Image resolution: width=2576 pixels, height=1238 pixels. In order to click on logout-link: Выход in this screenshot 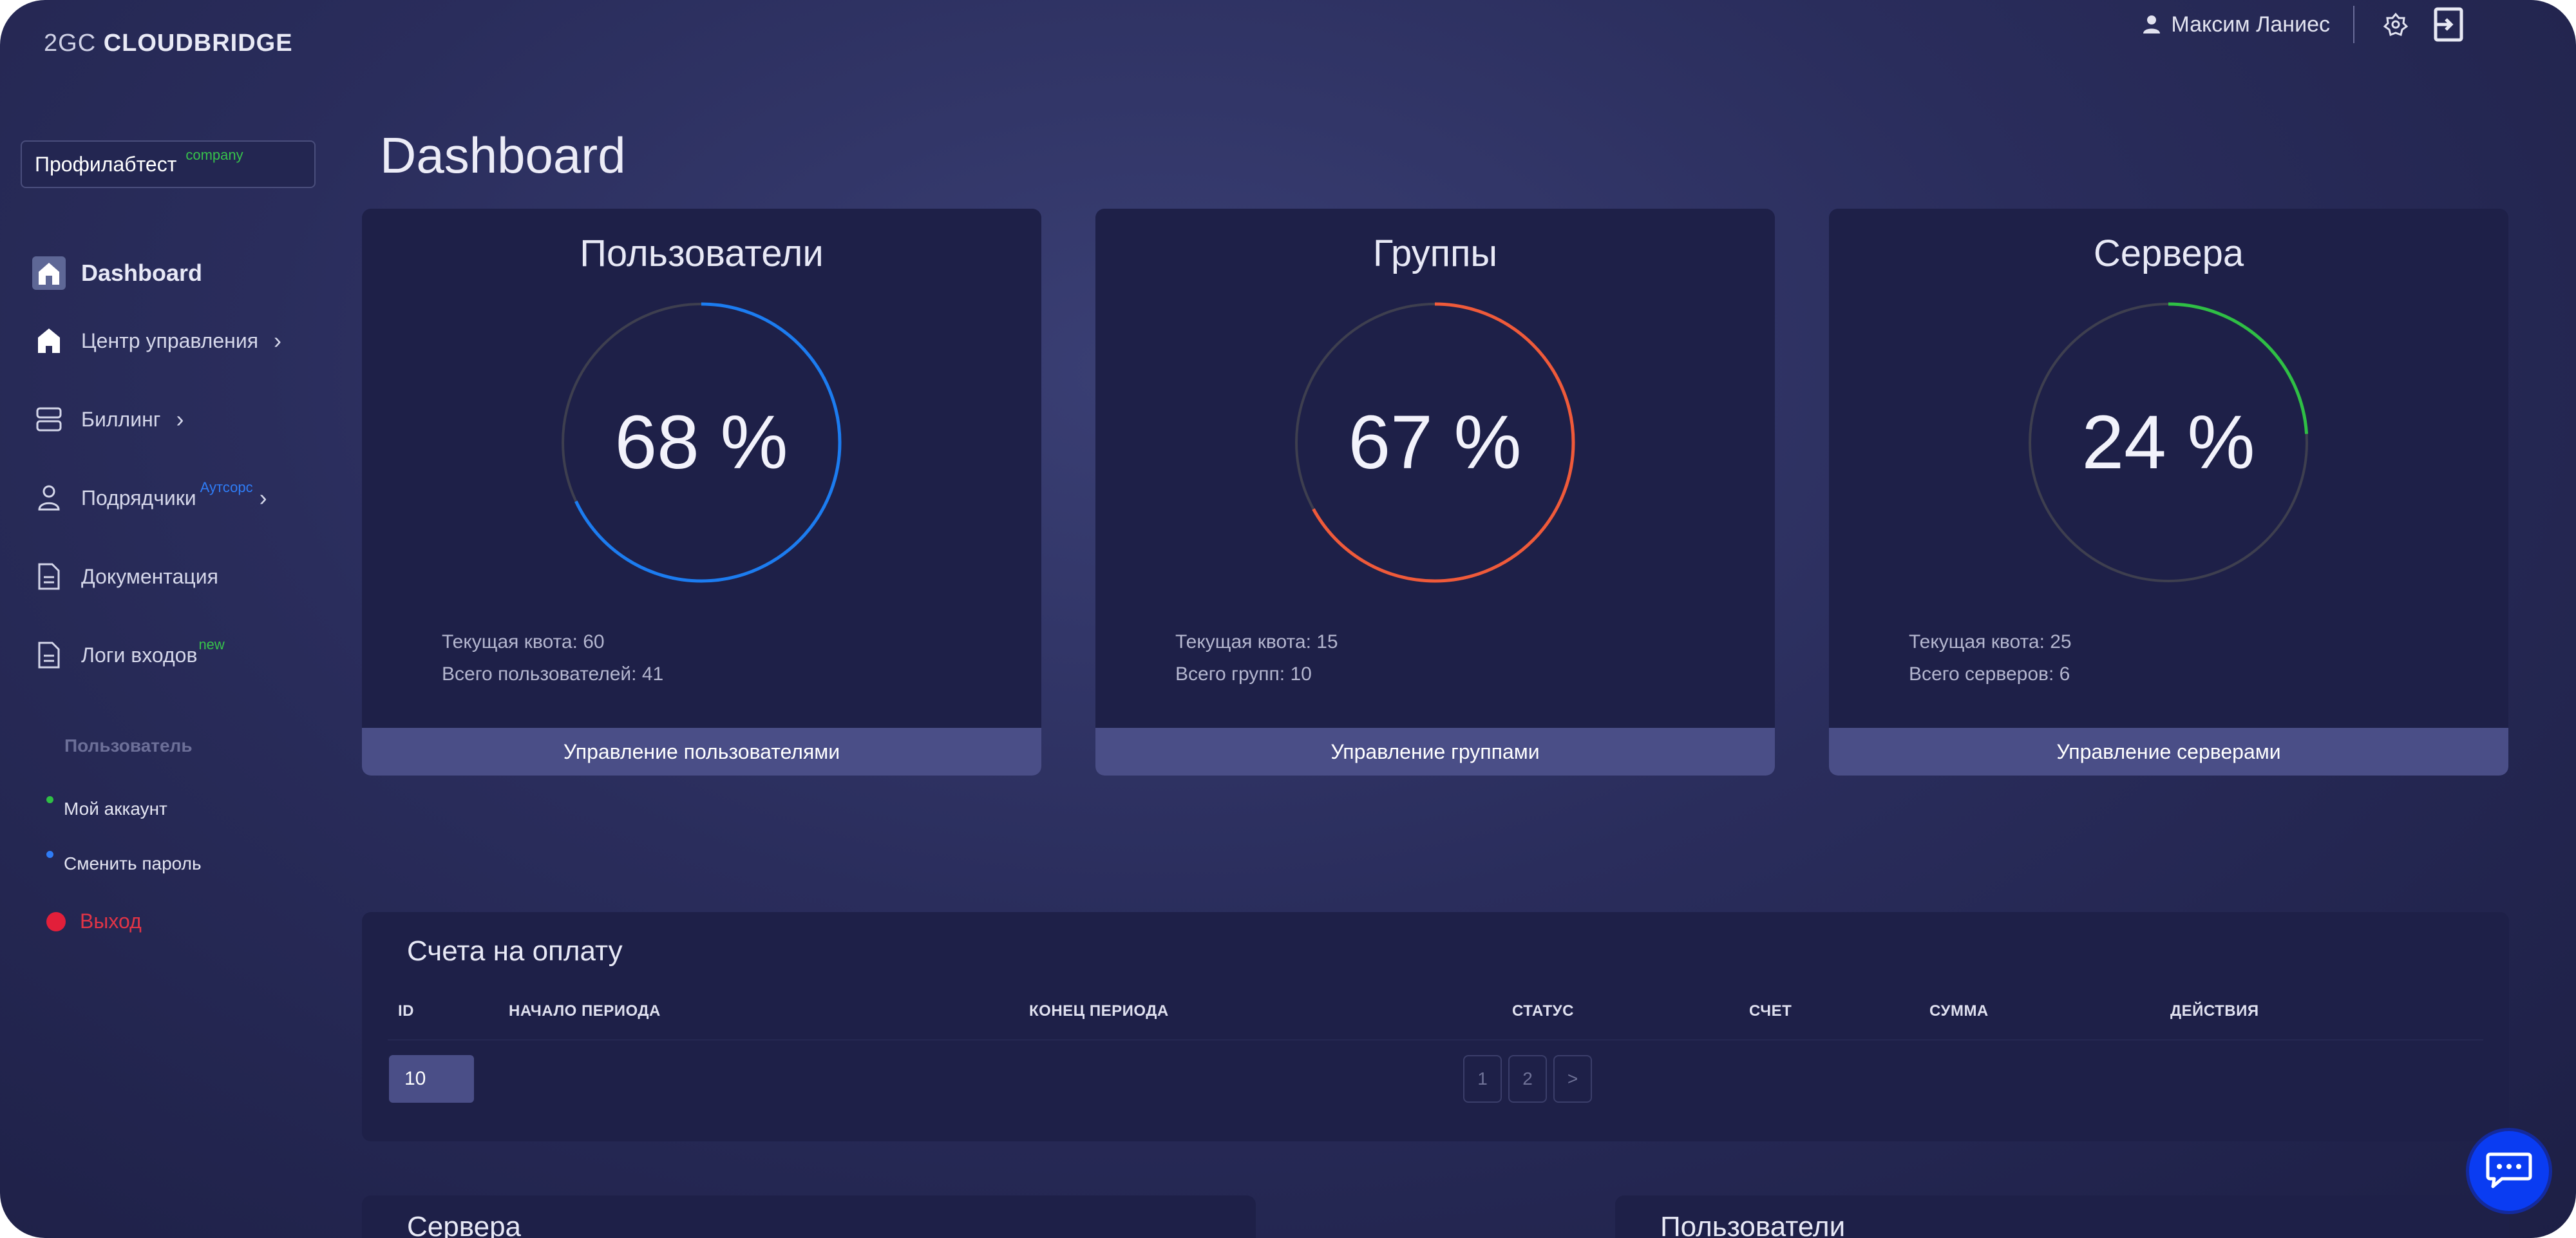, I will do `click(94, 921)`.